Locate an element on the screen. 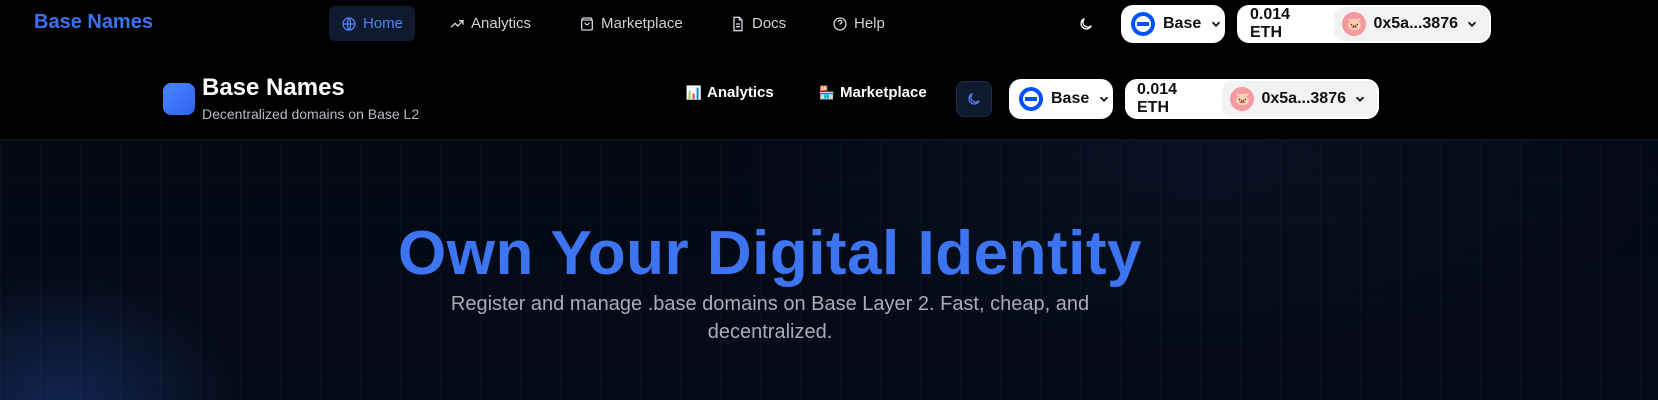 The width and height of the screenshot is (1658, 400). nav-home: Home is located at coordinates (372, 23).